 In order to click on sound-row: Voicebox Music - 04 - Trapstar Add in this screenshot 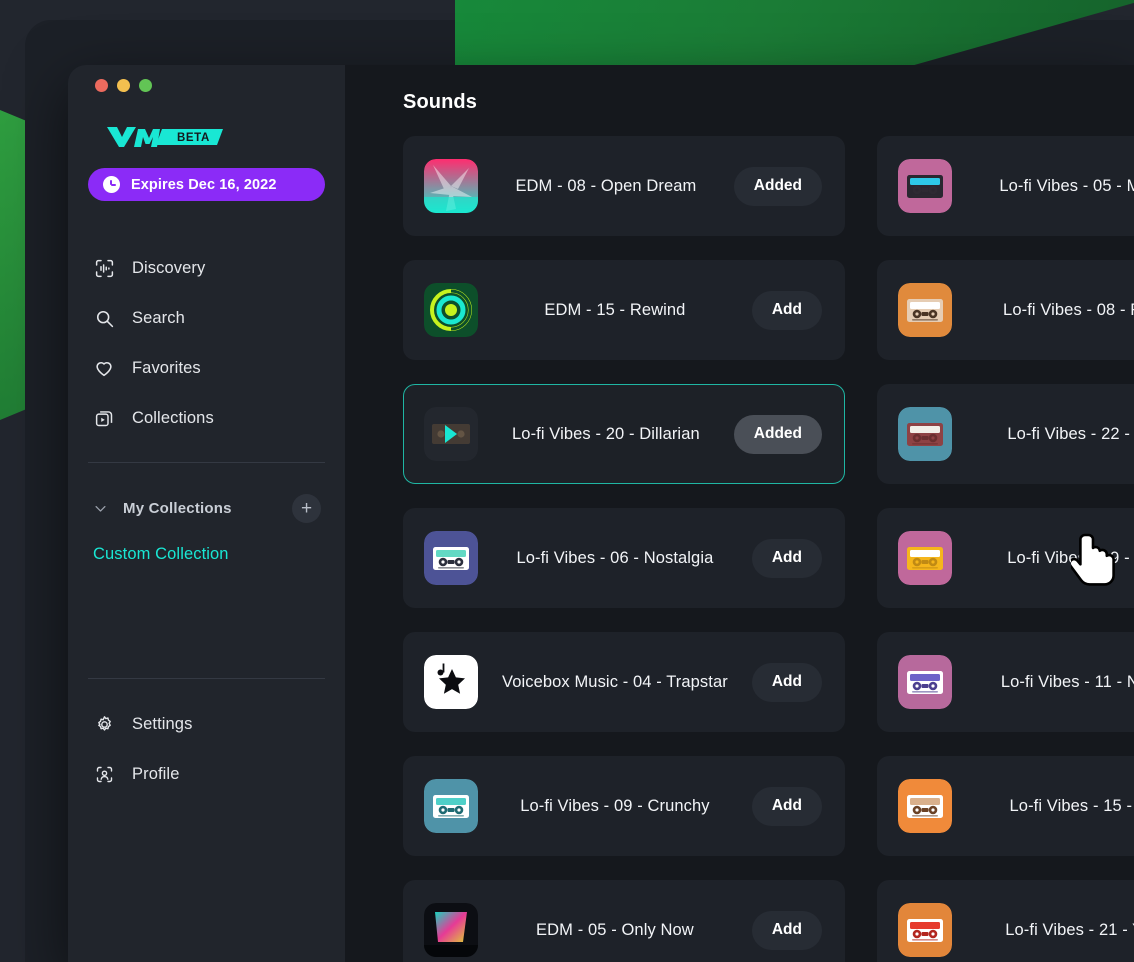, I will do `click(624, 682)`.